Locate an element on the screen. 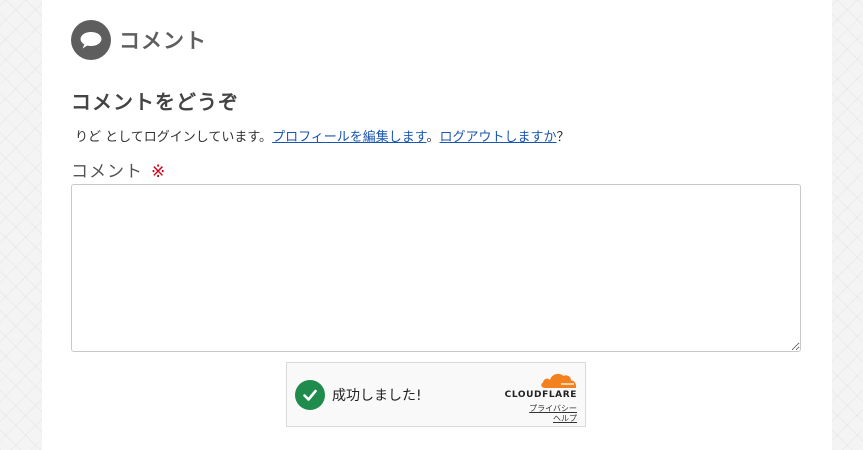  turnstile-widget: 成功しました! CLOUDFLARE プライバシー ヘルプ is located at coordinates (436, 394).